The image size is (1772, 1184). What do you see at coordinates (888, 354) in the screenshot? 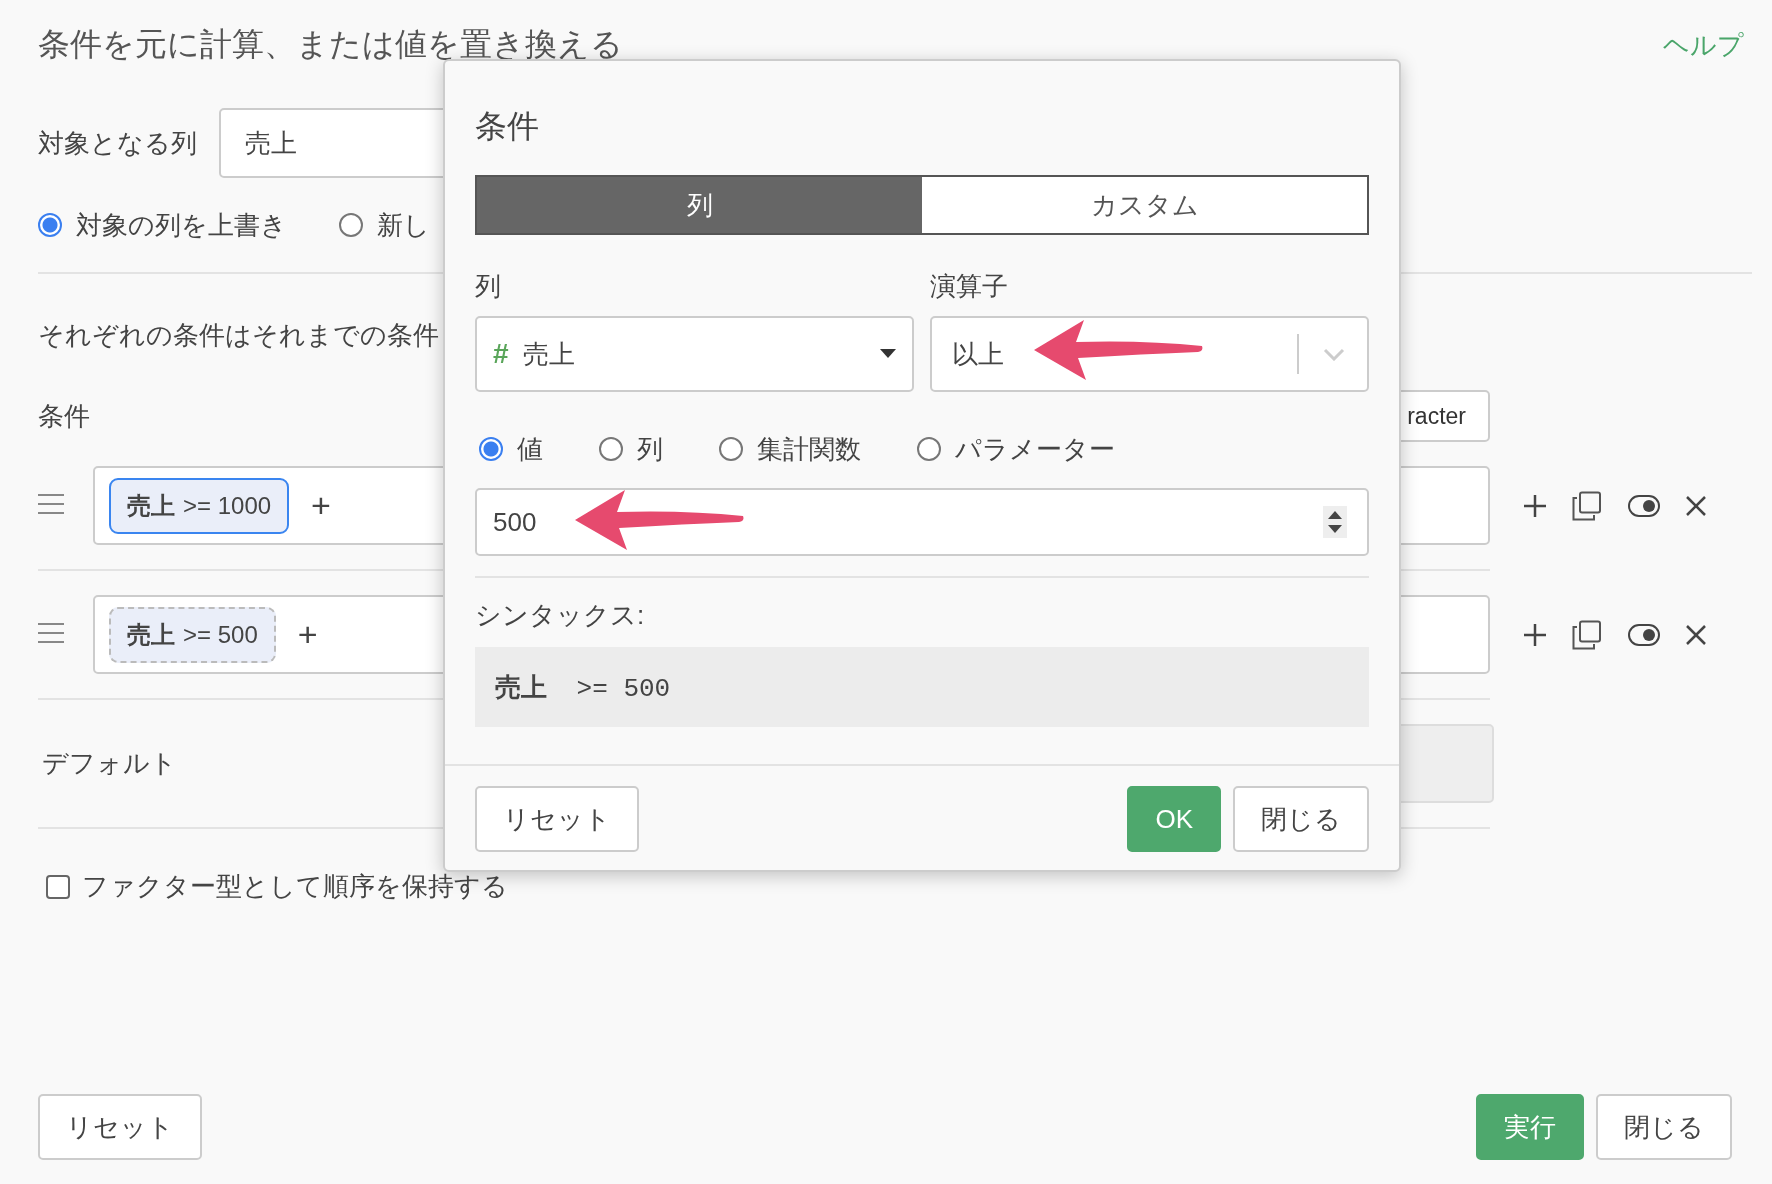
I see `caret-icon` at bounding box center [888, 354].